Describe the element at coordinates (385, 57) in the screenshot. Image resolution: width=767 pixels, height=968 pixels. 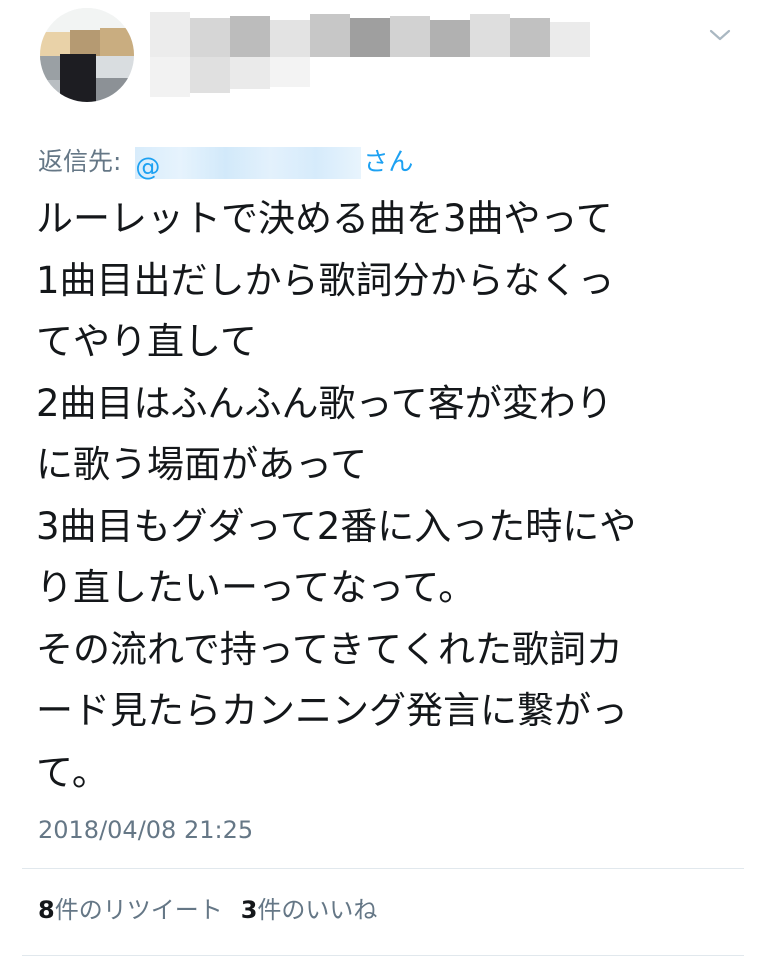
I see `display-name-blurred` at that location.